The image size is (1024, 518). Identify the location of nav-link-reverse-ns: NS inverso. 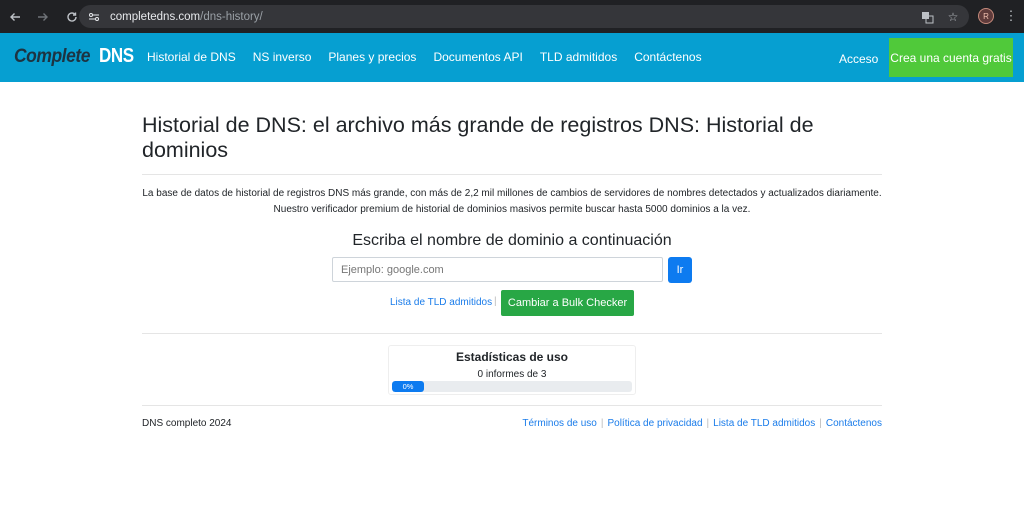
(282, 57).